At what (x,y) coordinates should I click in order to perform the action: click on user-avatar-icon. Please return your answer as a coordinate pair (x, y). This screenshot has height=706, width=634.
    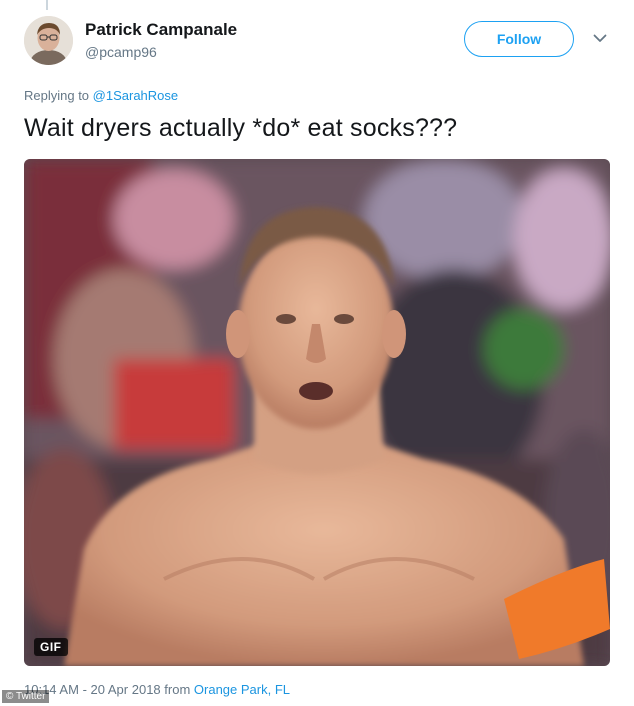
    Looking at the image, I should click on (48, 40).